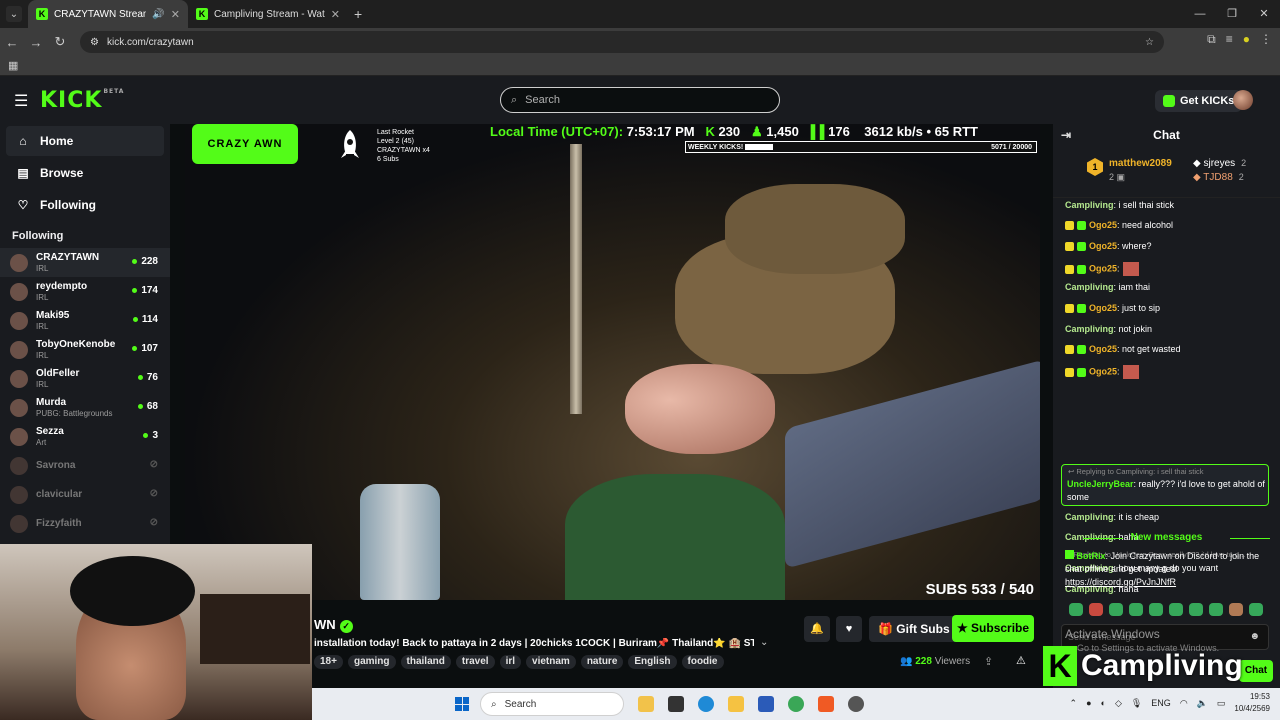 This screenshot has width=1280, height=720. What do you see at coordinates (1021, 660) in the screenshot?
I see `report-icon: ⚠` at bounding box center [1021, 660].